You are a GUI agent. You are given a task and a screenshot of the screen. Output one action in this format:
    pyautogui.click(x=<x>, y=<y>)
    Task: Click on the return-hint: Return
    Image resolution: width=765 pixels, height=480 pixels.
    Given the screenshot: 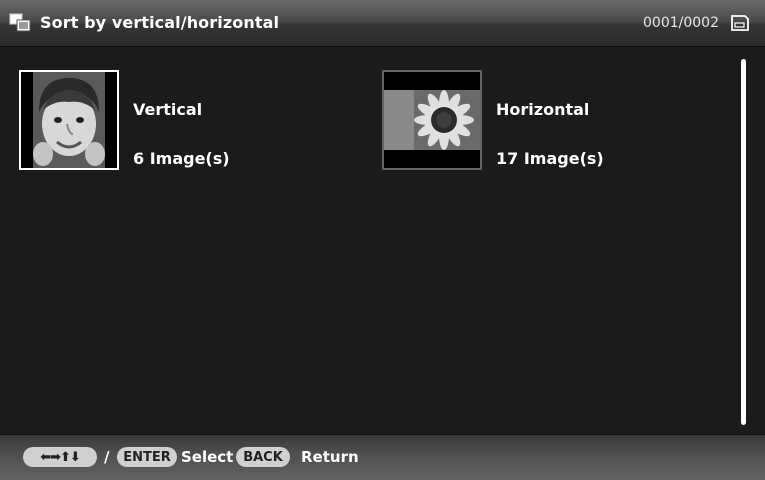 What is the action you would take?
    pyautogui.click(x=330, y=457)
    